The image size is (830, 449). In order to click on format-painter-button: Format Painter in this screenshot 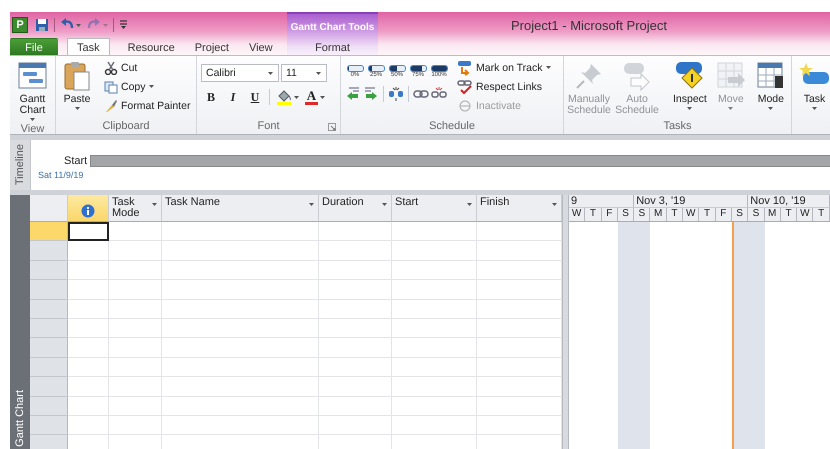, I will do `click(147, 105)`.